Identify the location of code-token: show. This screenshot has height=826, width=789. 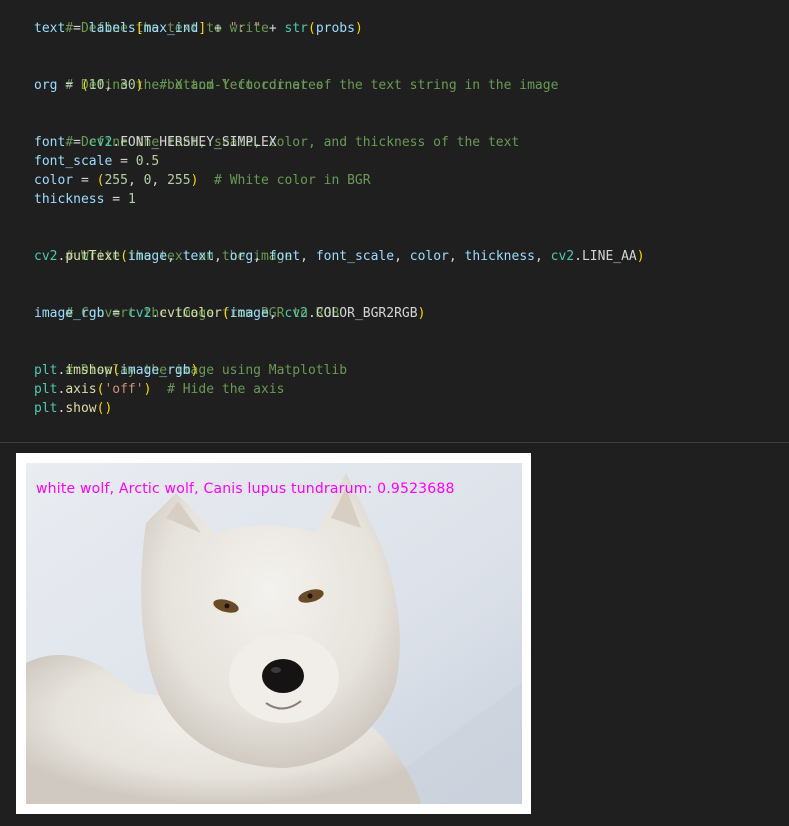
(81, 408).